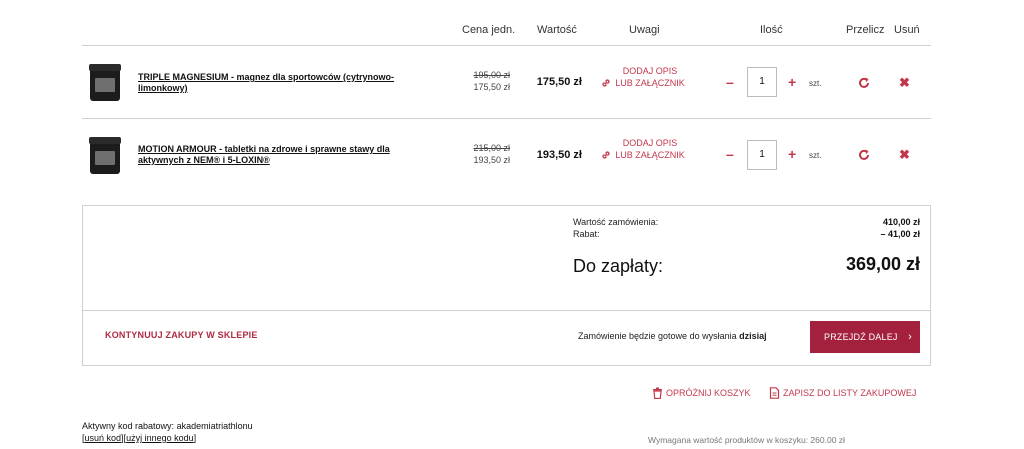 The height and width of the screenshot is (449, 1024). I want to click on proceed-button: PRZEJDŹ DALEJ ›, so click(865, 337).